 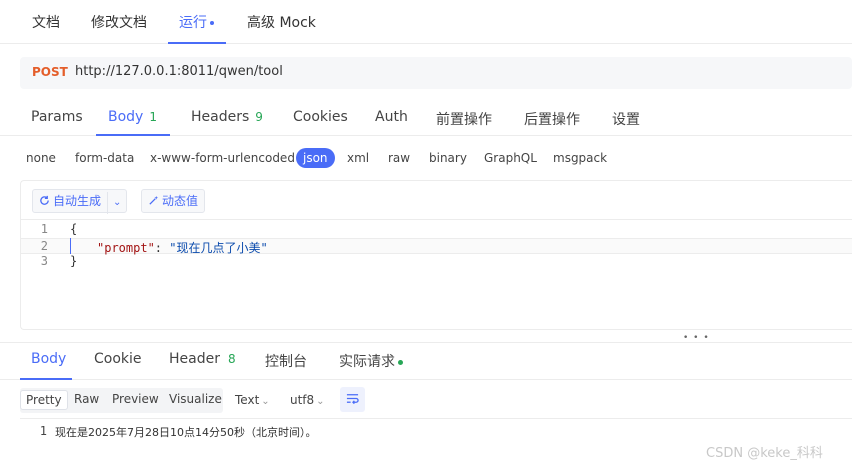 I want to click on drag-handle-icon: • • •, so click(x=696, y=338).